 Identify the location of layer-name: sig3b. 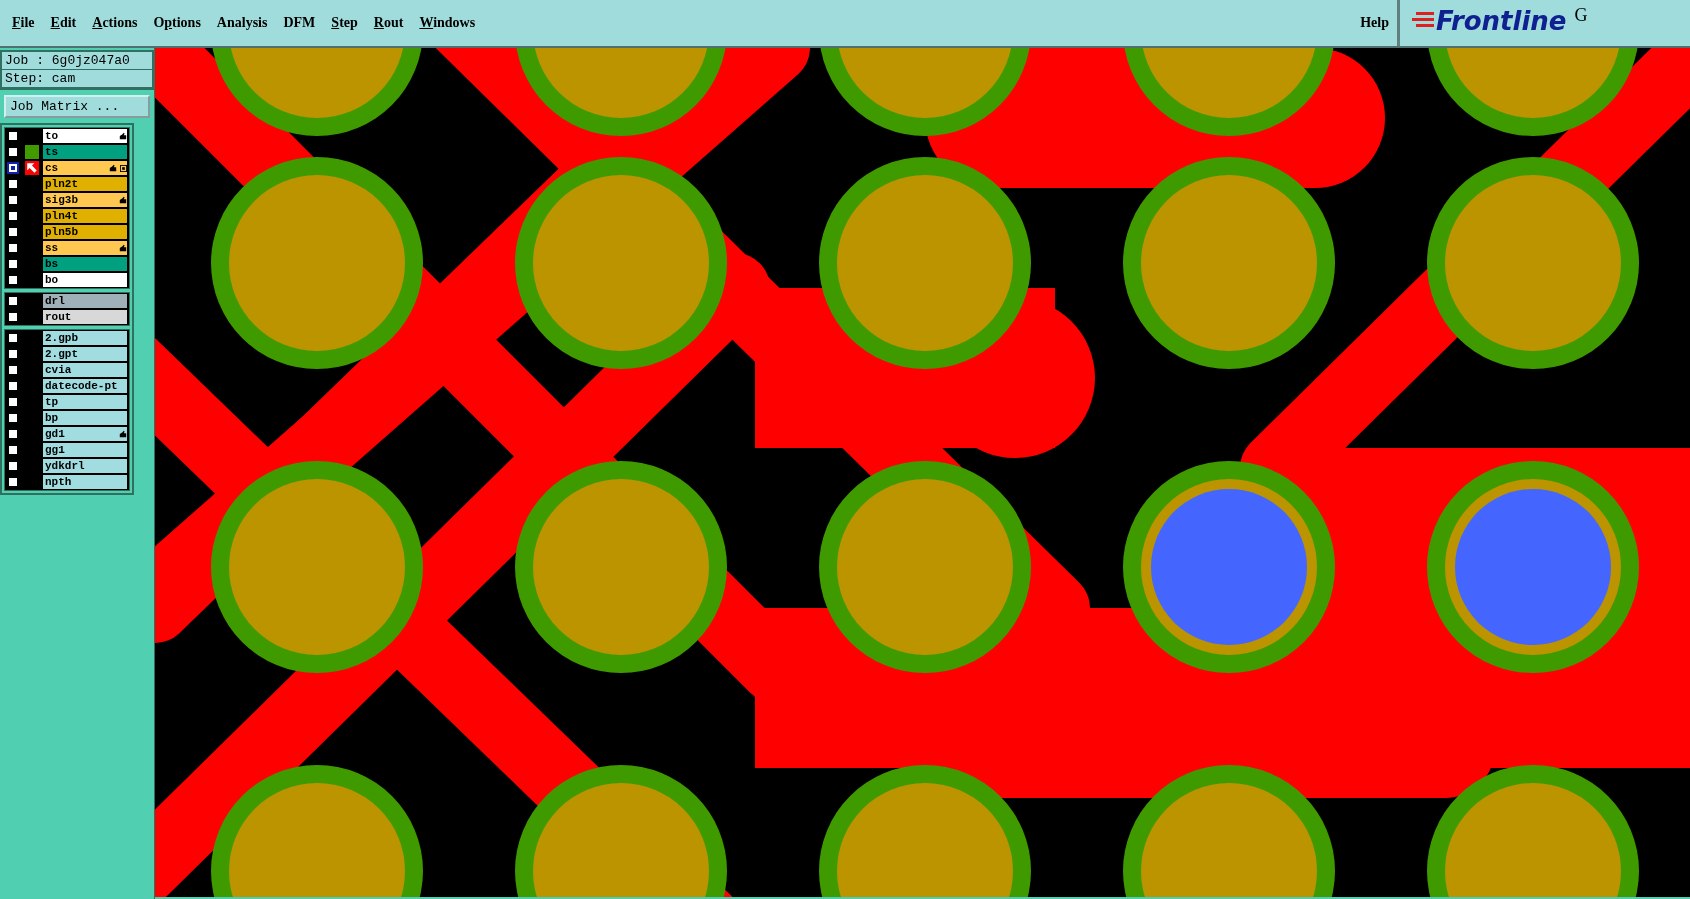
(85, 200).